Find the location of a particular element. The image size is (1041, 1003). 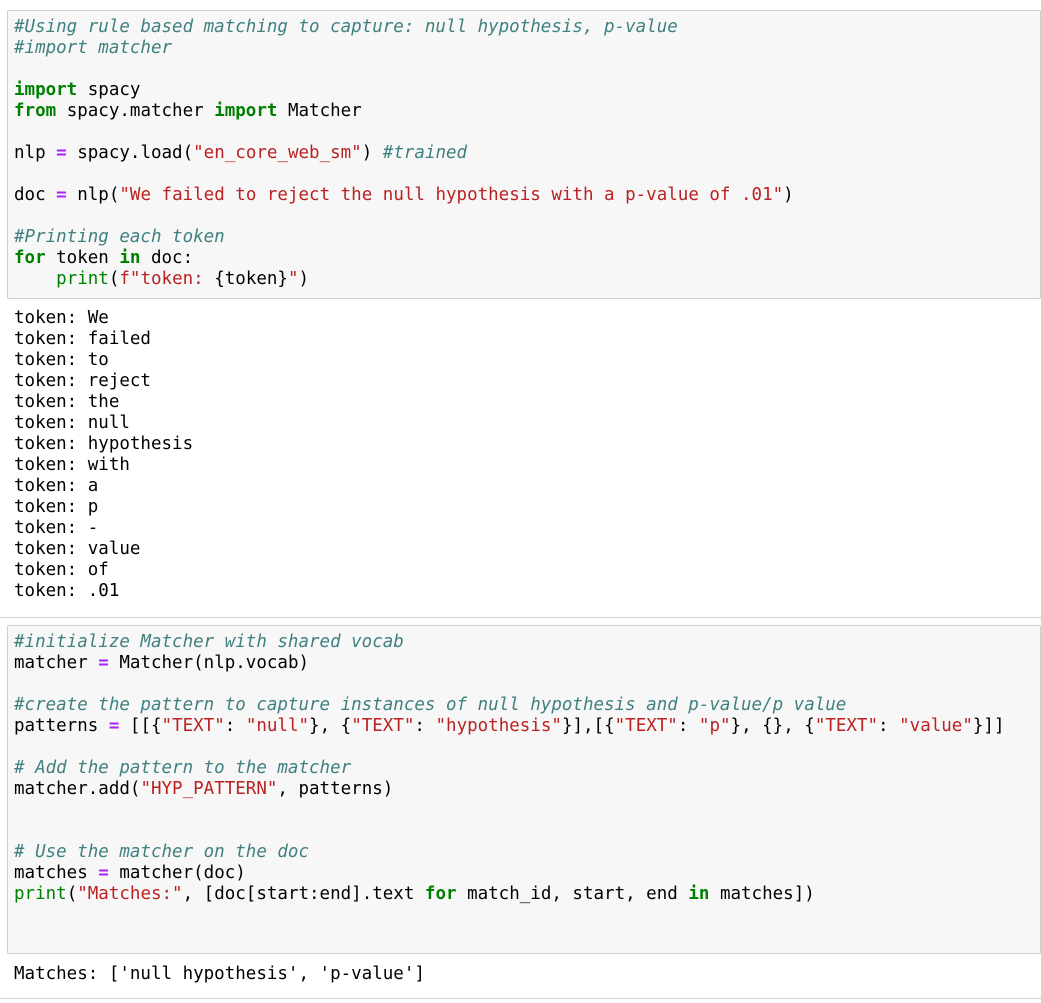

output-line: token: of is located at coordinates (61, 570).